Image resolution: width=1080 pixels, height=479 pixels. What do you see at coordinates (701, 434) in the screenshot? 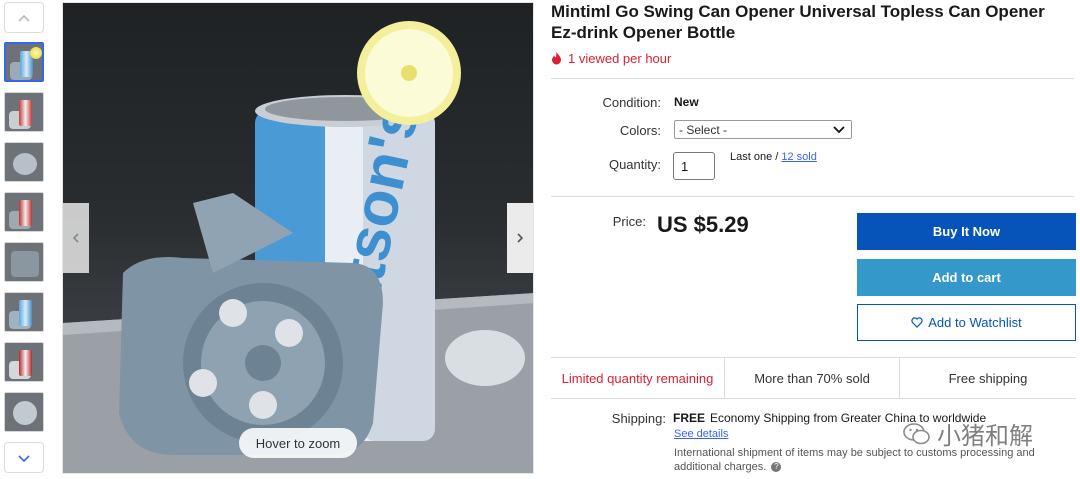
I see `see-details-link: See details` at bounding box center [701, 434].